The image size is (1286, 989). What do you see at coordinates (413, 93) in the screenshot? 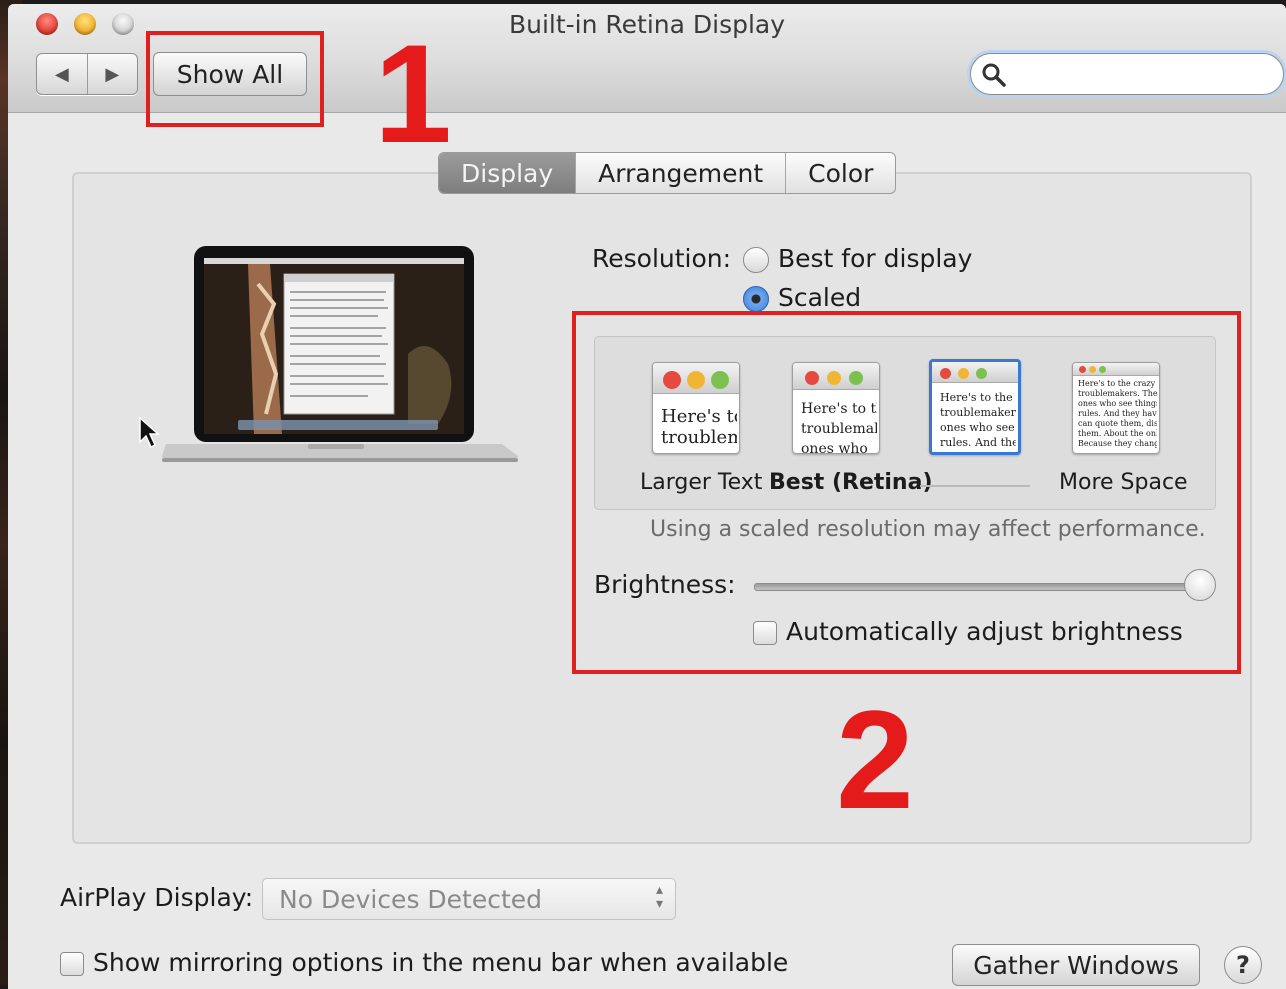
I see `annotation-number-1: 1` at bounding box center [413, 93].